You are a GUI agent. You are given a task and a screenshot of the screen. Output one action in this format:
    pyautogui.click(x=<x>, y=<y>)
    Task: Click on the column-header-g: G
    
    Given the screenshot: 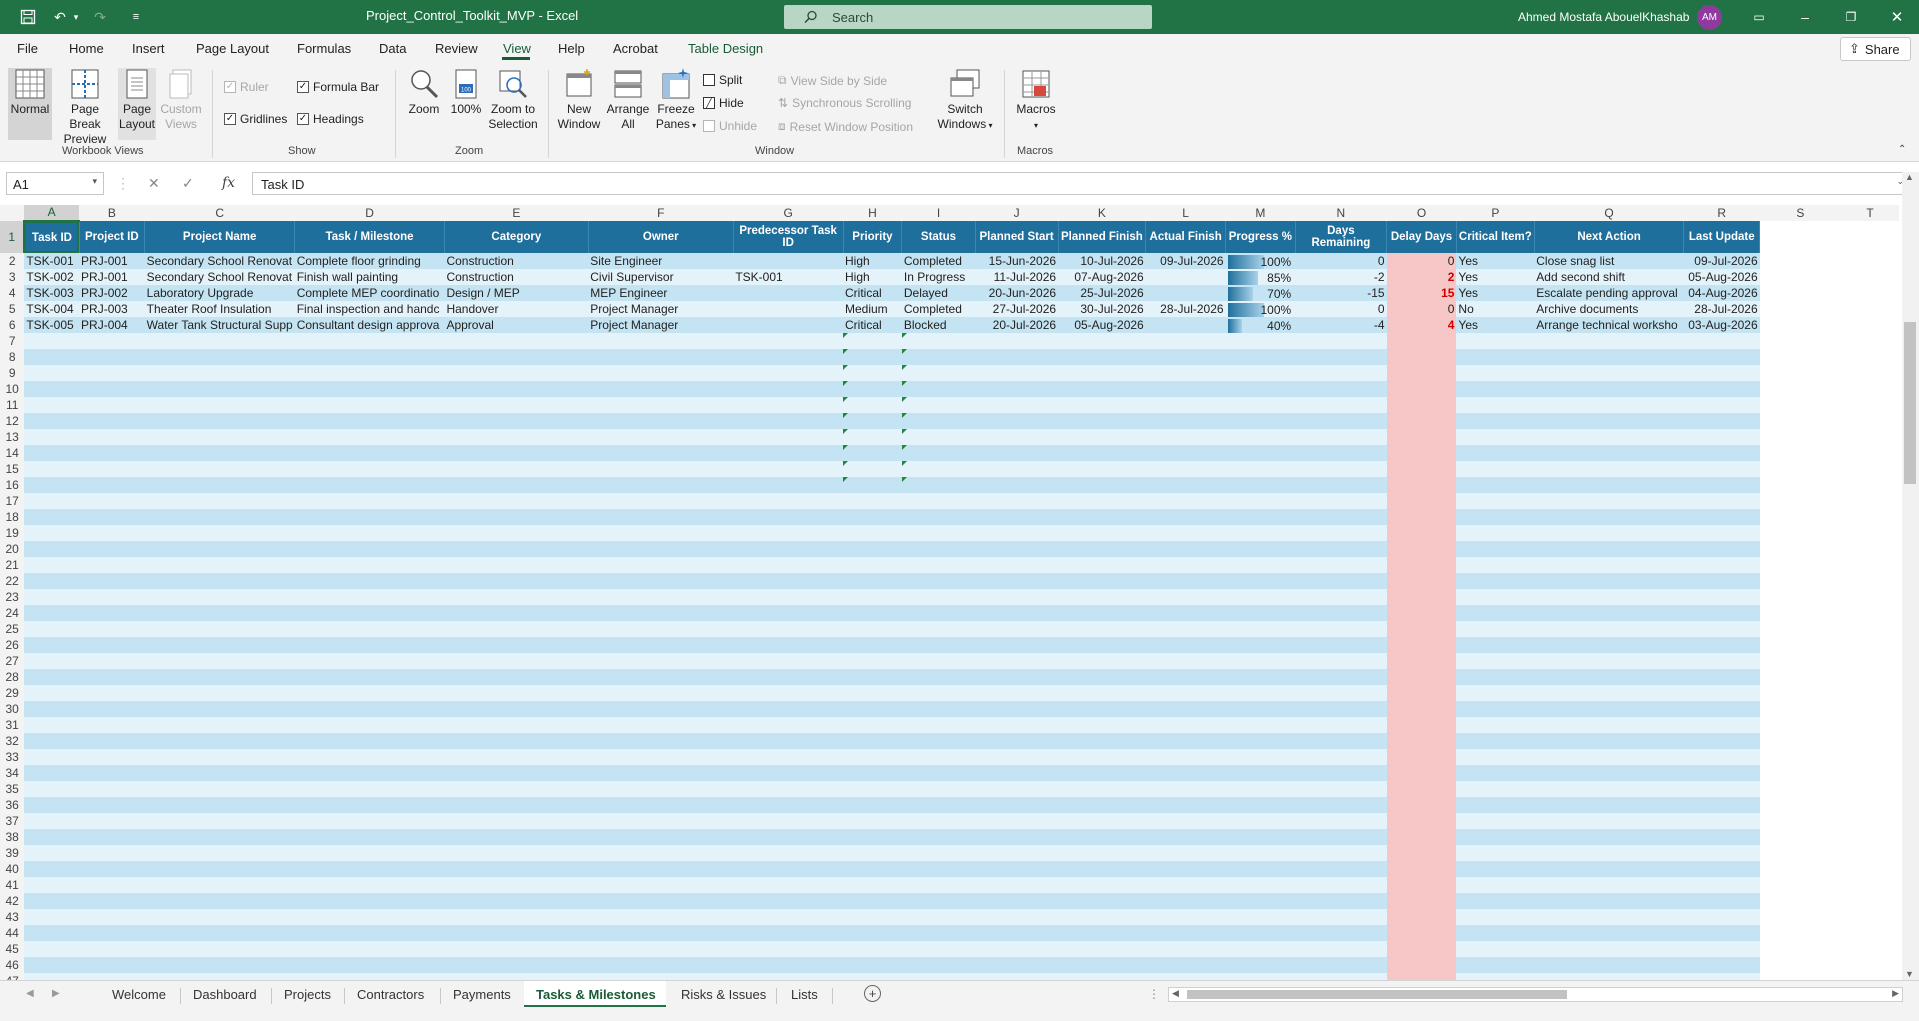 What is the action you would take?
    pyautogui.click(x=788, y=213)
    